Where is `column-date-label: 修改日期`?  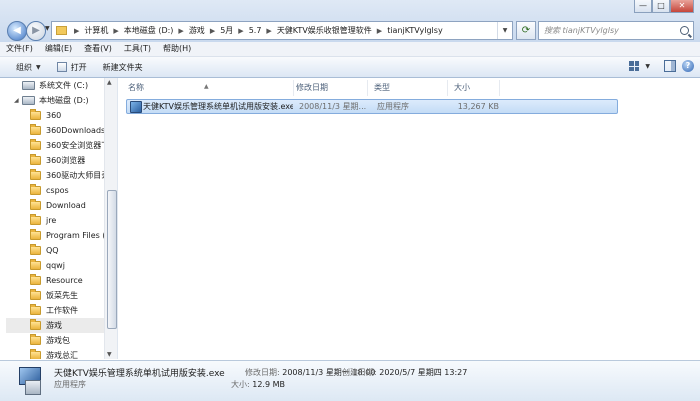 column-date-label: 修改日期 is located at coordinates (312, 87).